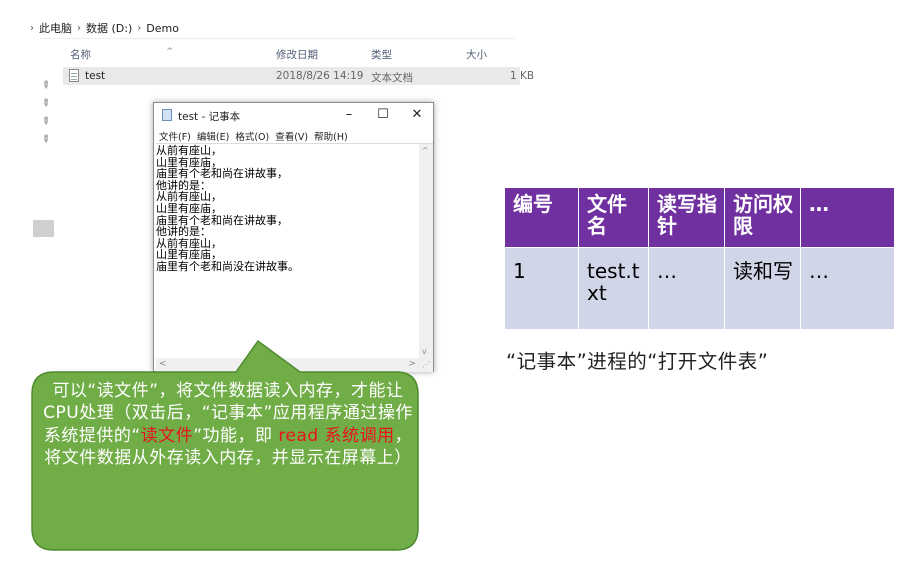 This screenshot has height=572, width=918. What do you see at coordinates (381, 54) in the screenshot?
I see `column-header-type: 类型` at bounding box center [381, 54].